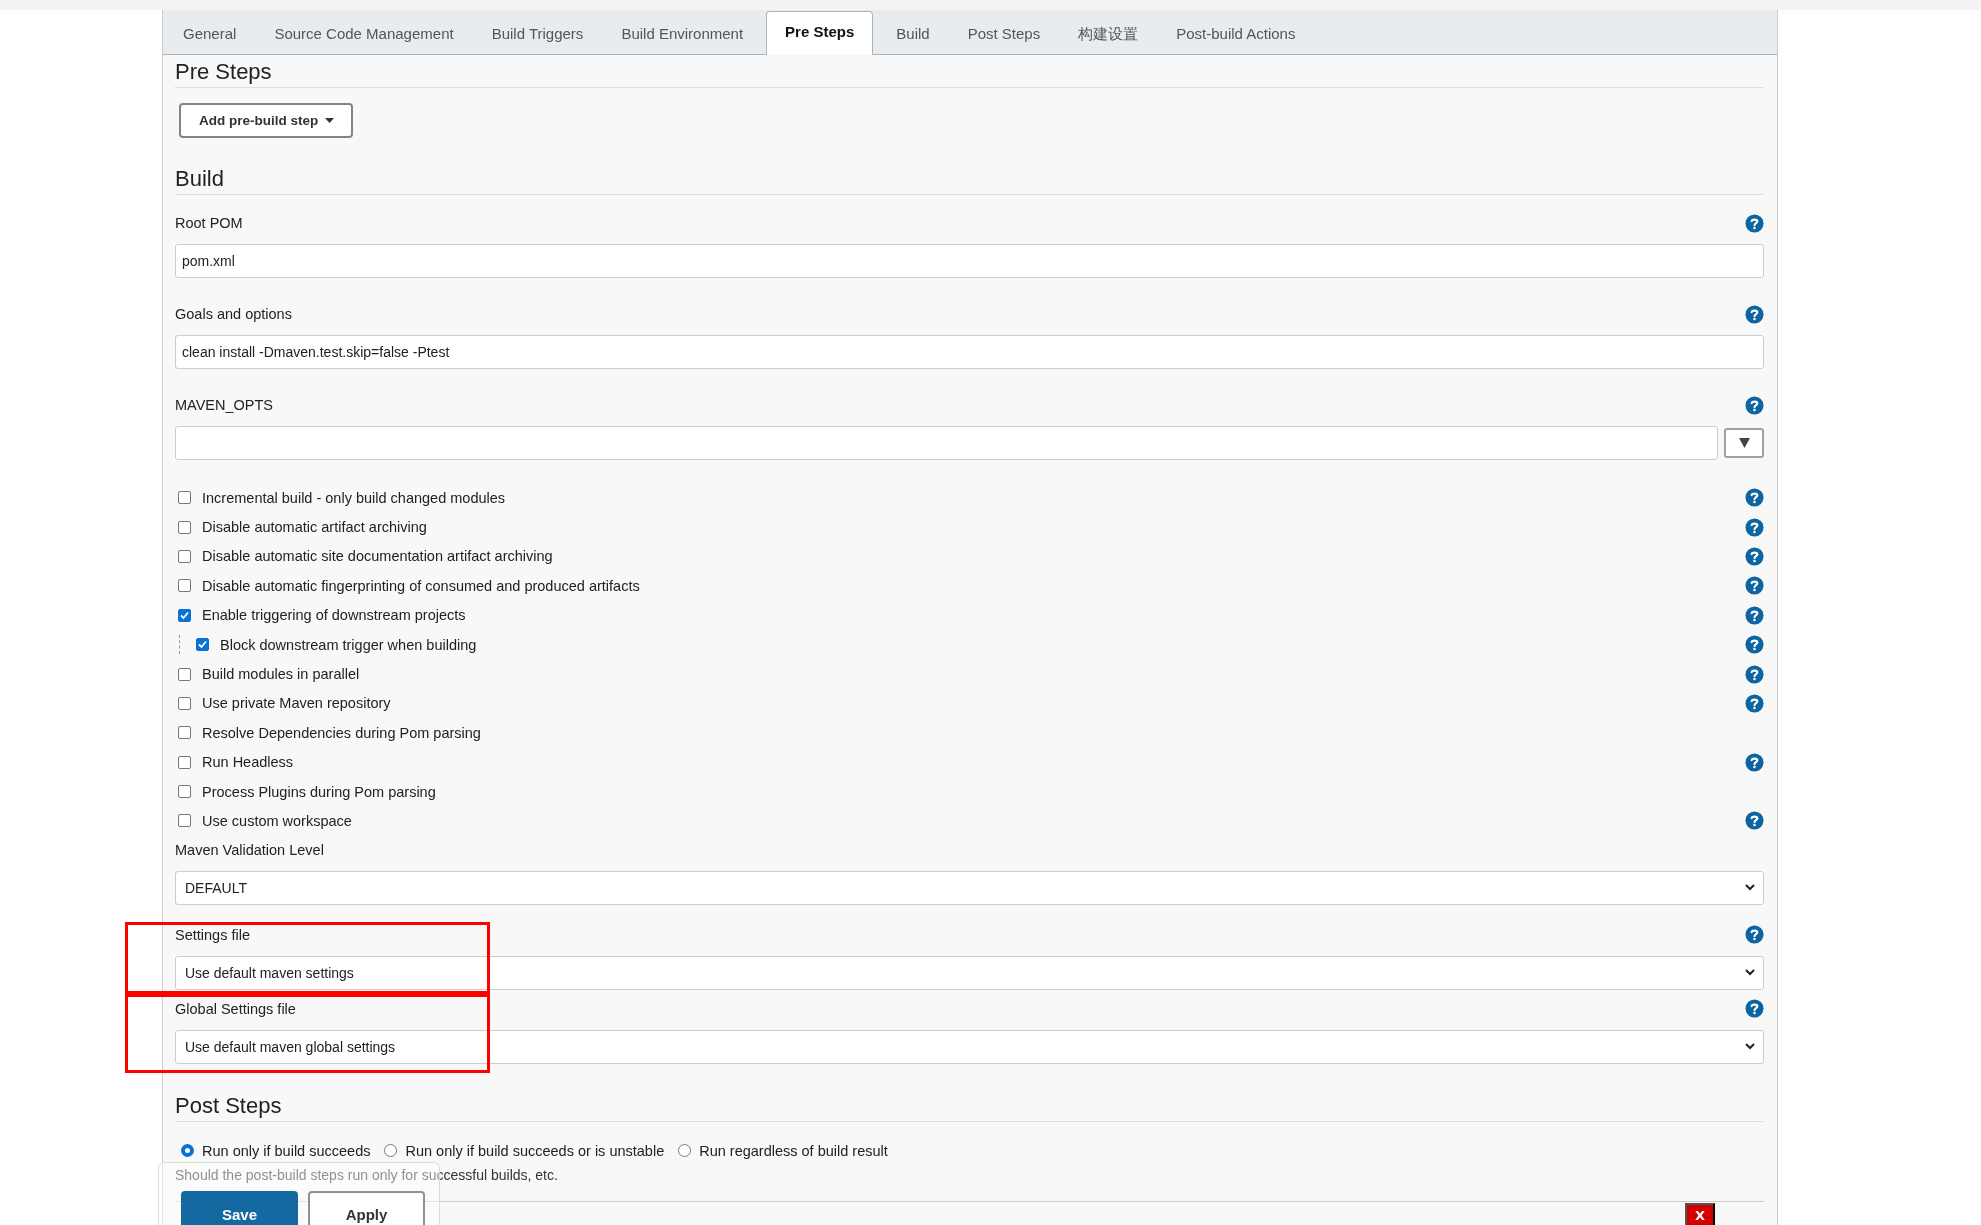  I want to click on field-label: MAVEN_OPTS, so click(224, 405).